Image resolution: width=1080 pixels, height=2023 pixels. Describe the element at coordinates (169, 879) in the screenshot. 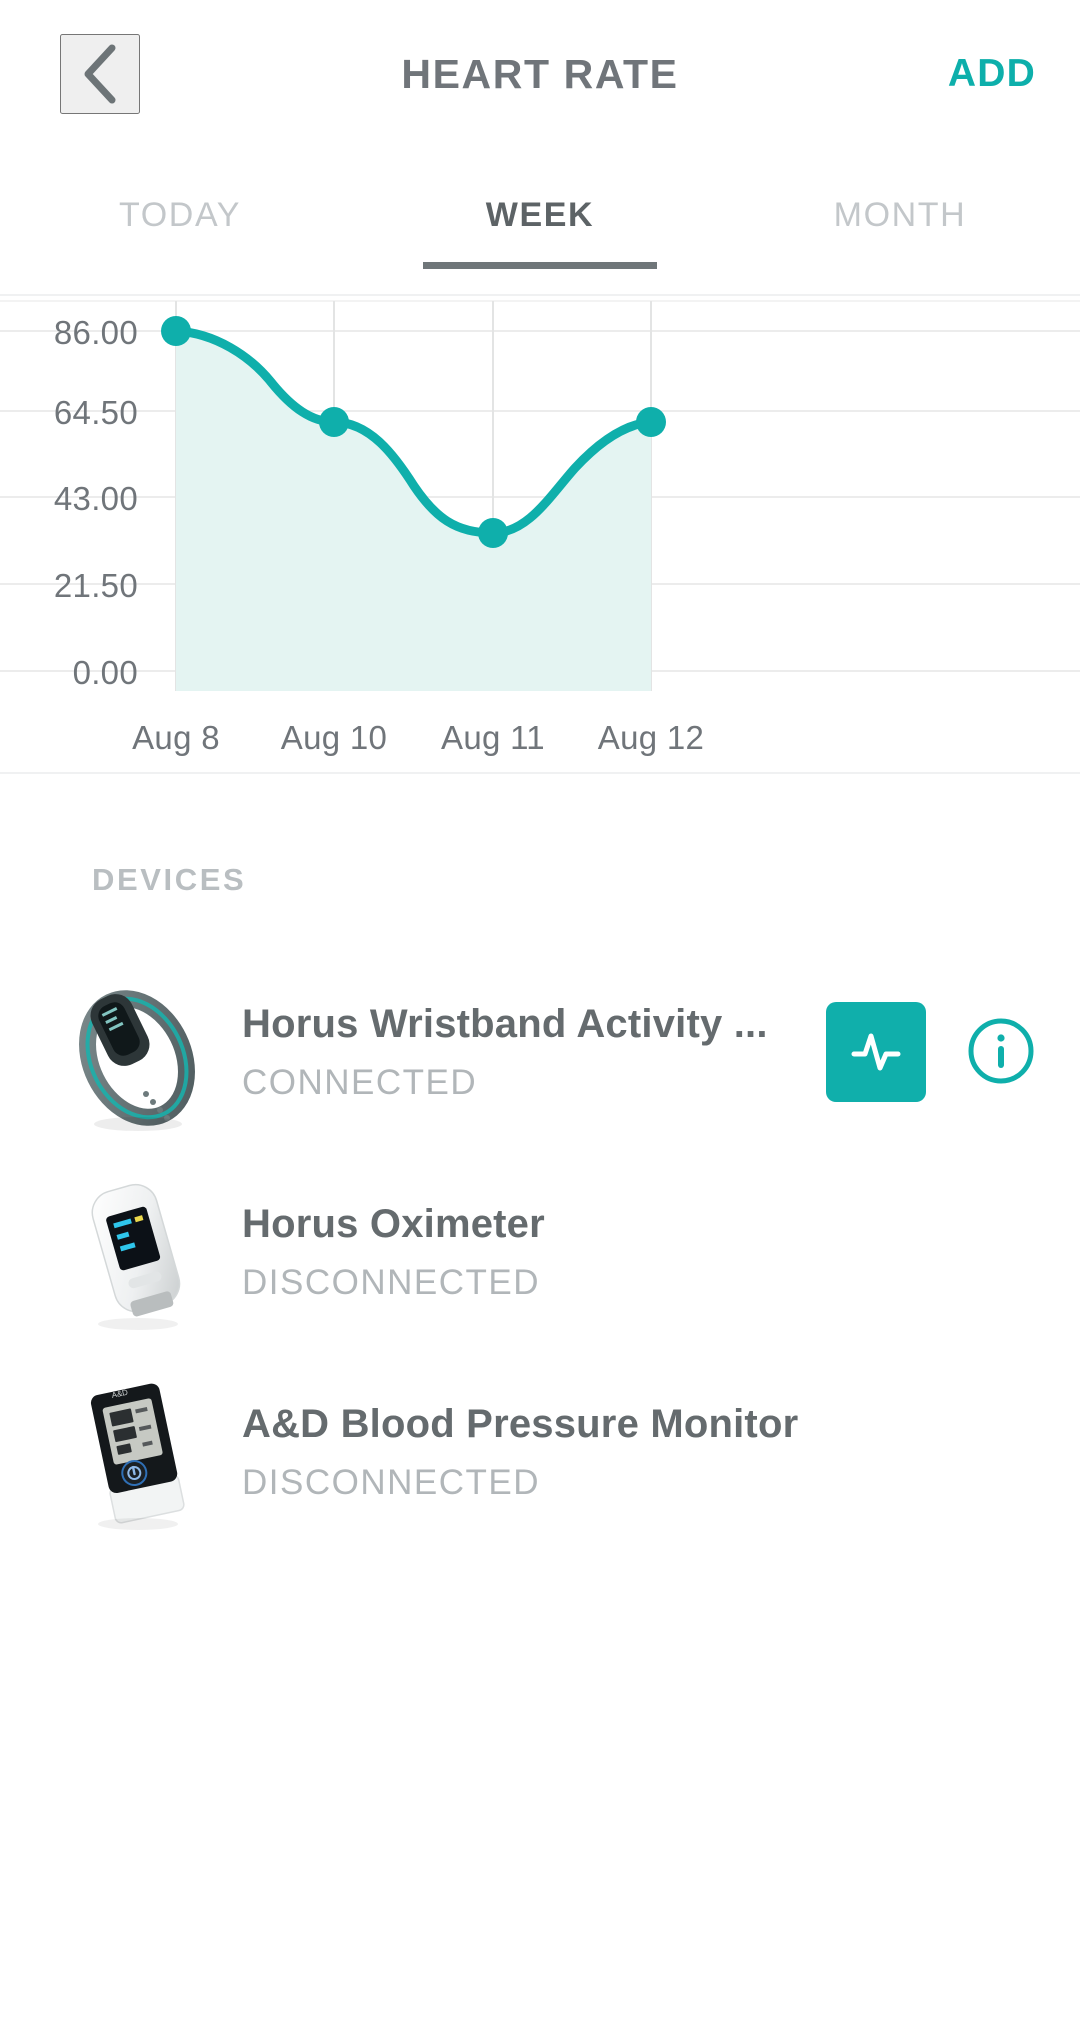

I see `devices-heading: DEVICES` at that location.